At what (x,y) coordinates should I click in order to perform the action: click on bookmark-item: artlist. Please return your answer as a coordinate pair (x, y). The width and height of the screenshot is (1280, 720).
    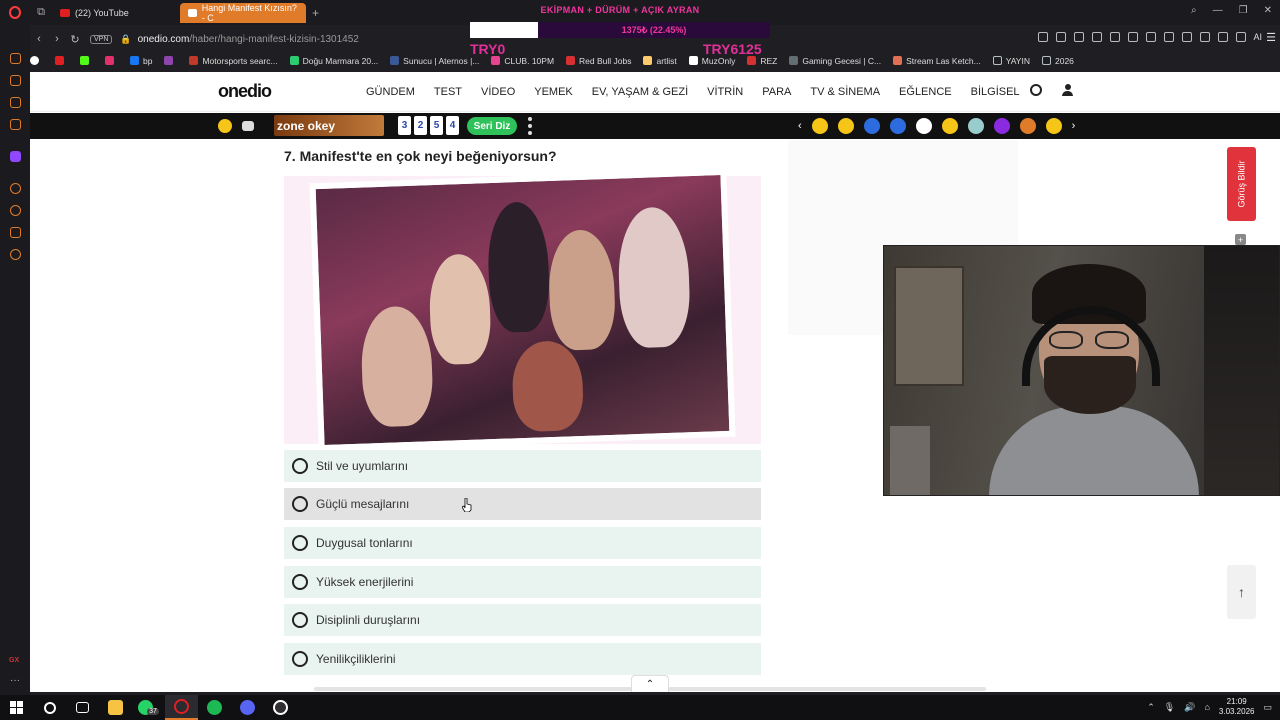
    Looking at the image, I should click on (660, 61).